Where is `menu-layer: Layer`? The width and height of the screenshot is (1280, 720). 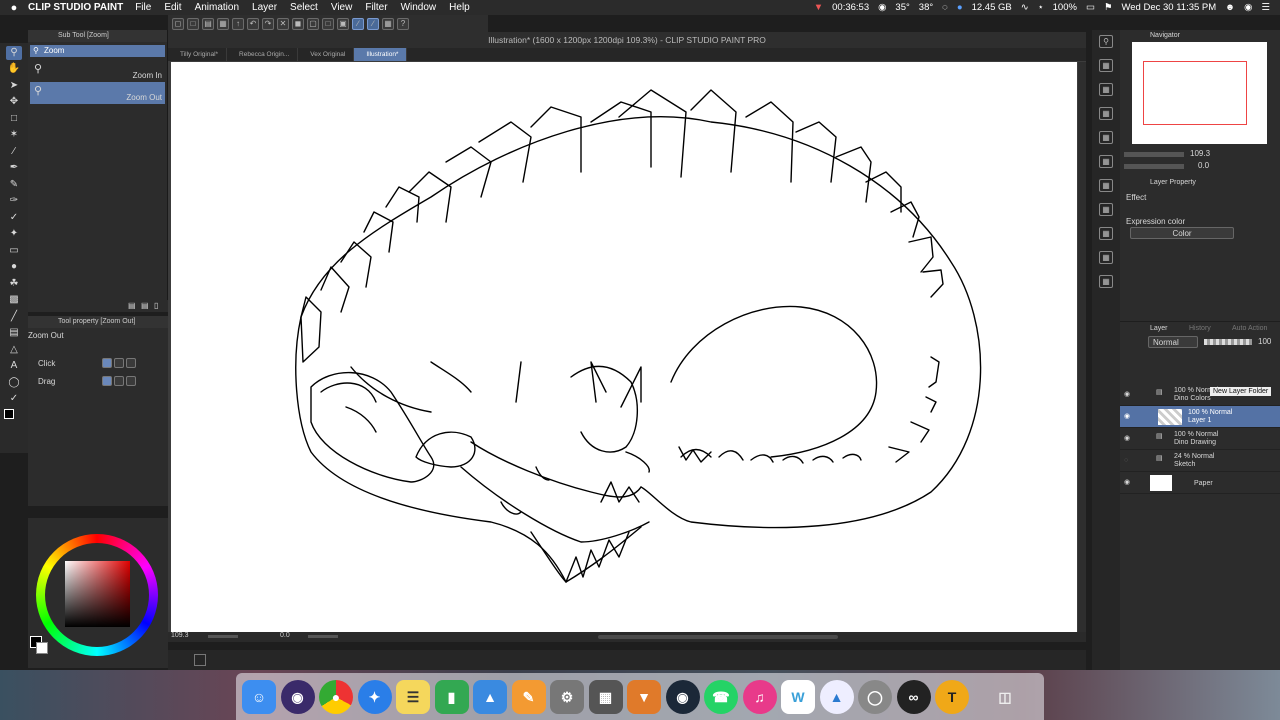
menu-layer: Layer is located at coordinates (264, 7).